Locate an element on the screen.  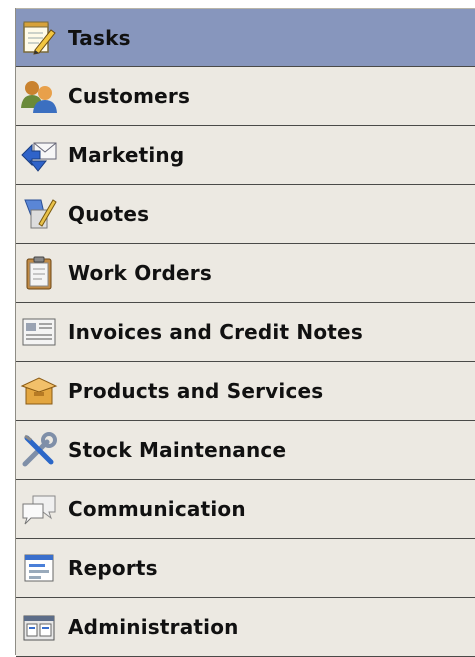
wrench-screwdriver-icon is located at coordinates (39, 450).